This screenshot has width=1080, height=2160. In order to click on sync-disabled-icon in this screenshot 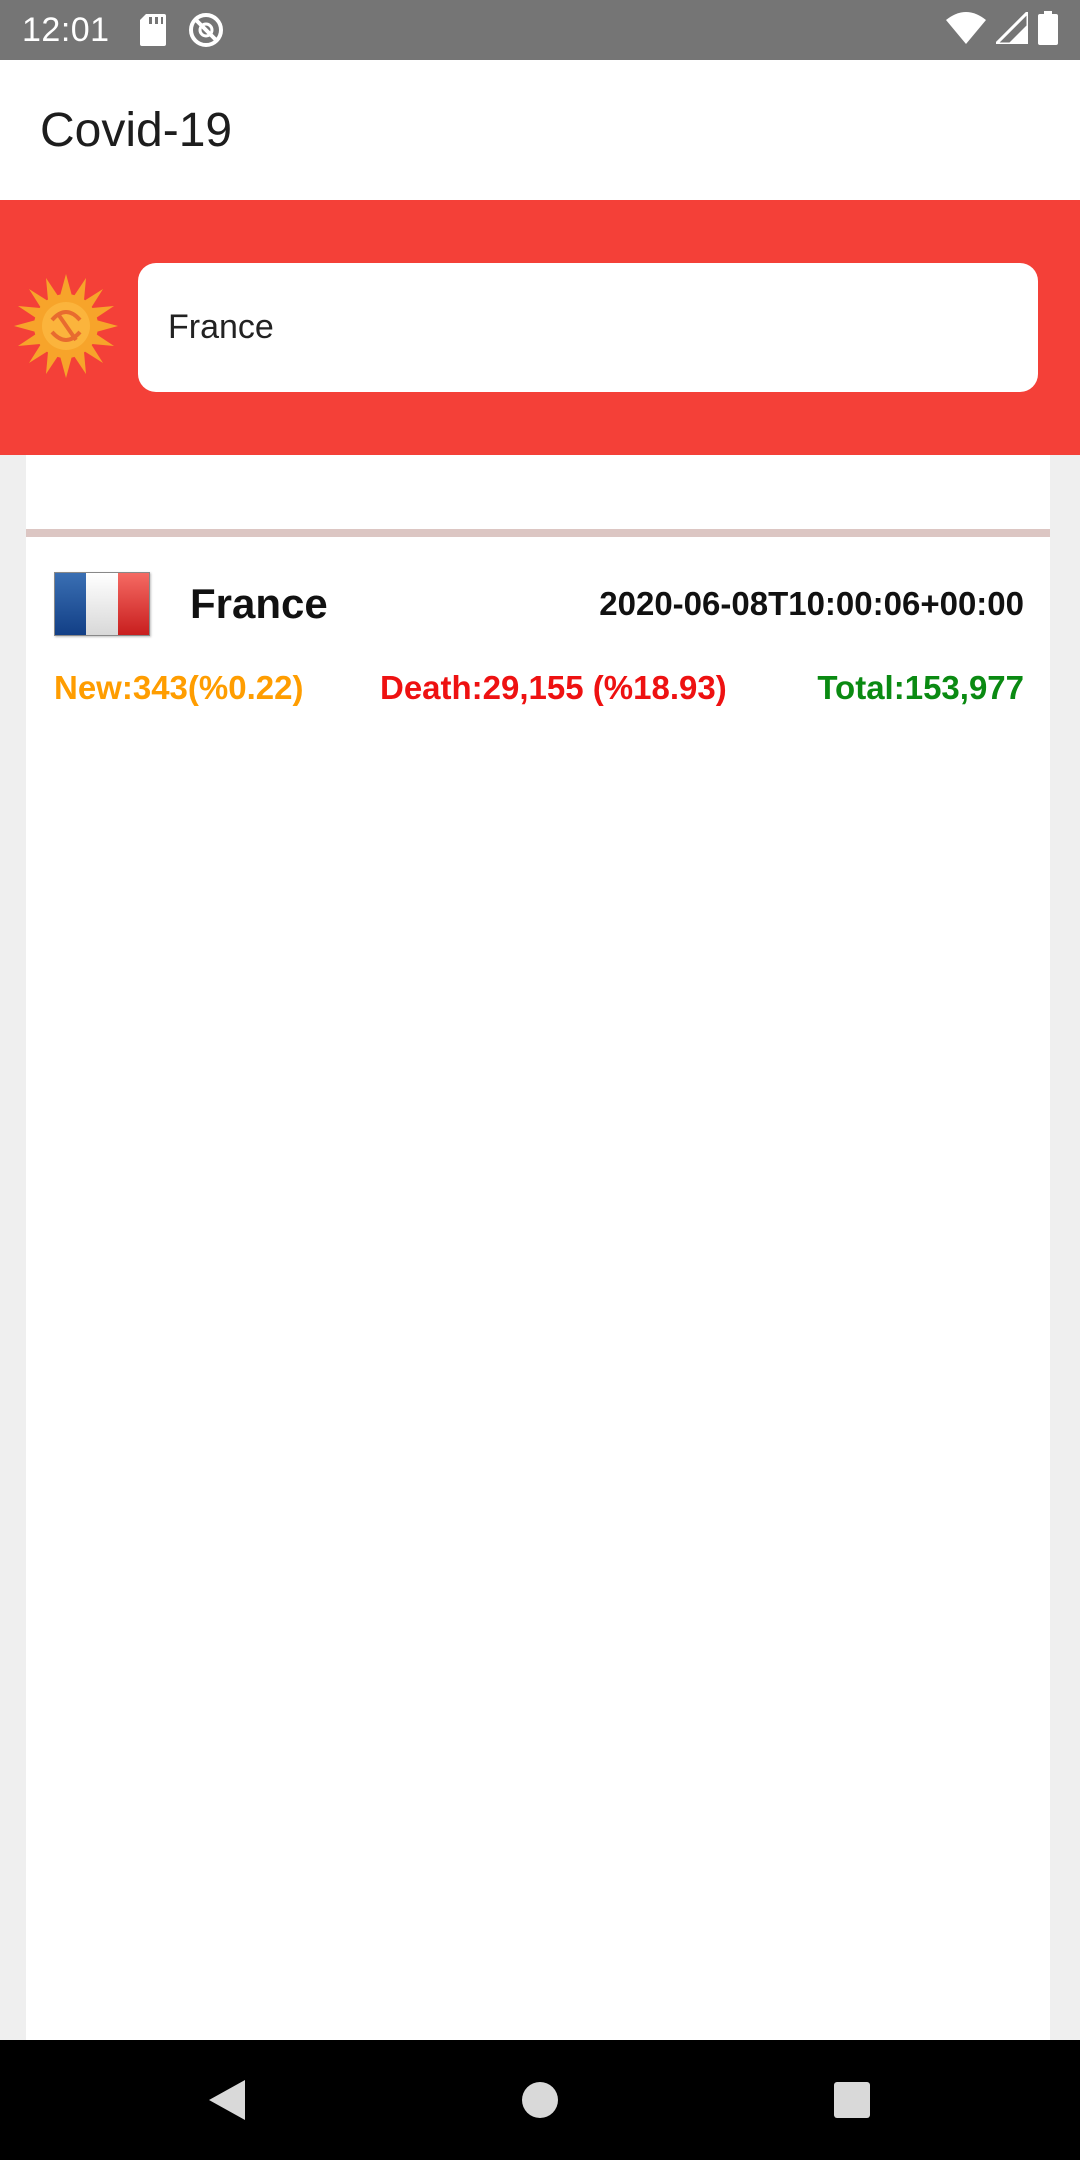, I will do `click(206, 30)`.